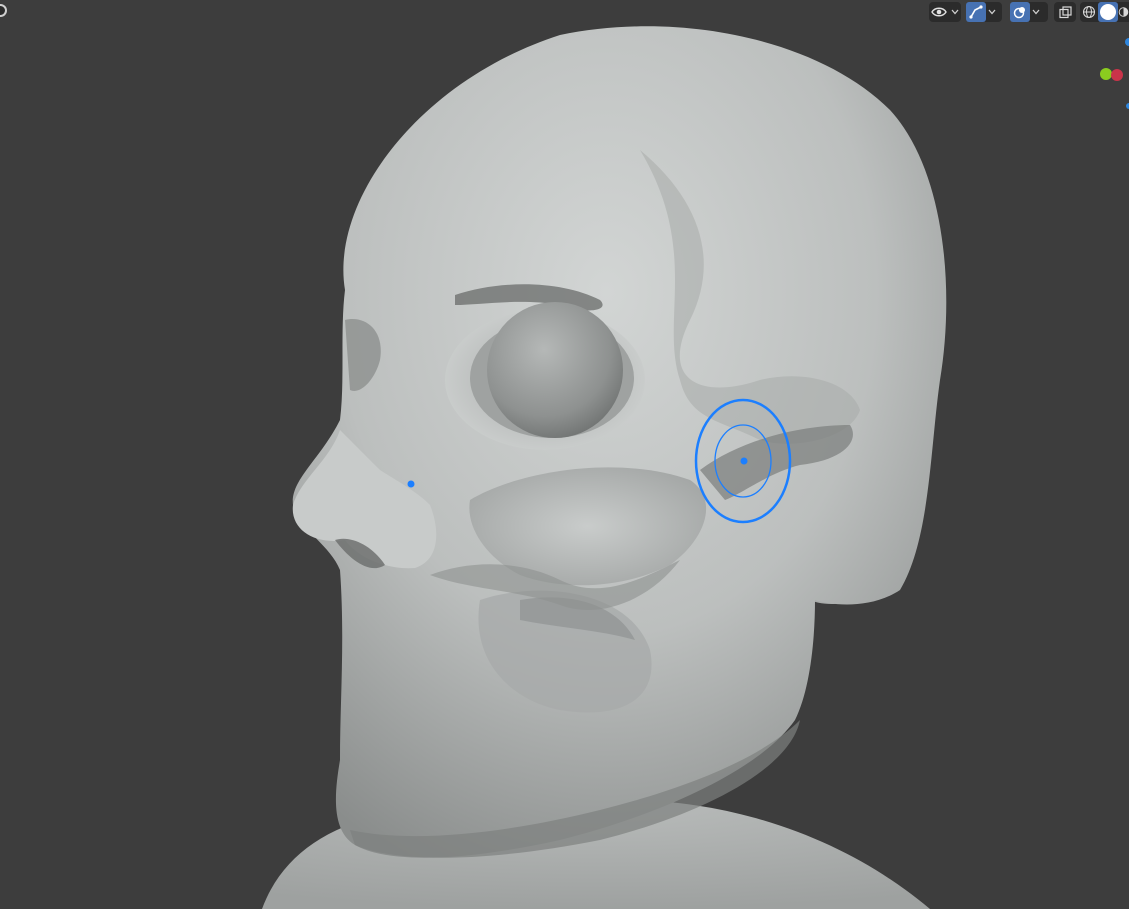  Describe the element at coordinates (939, 12) in the screenshot. I see `eye-visibility-icon` at that location.